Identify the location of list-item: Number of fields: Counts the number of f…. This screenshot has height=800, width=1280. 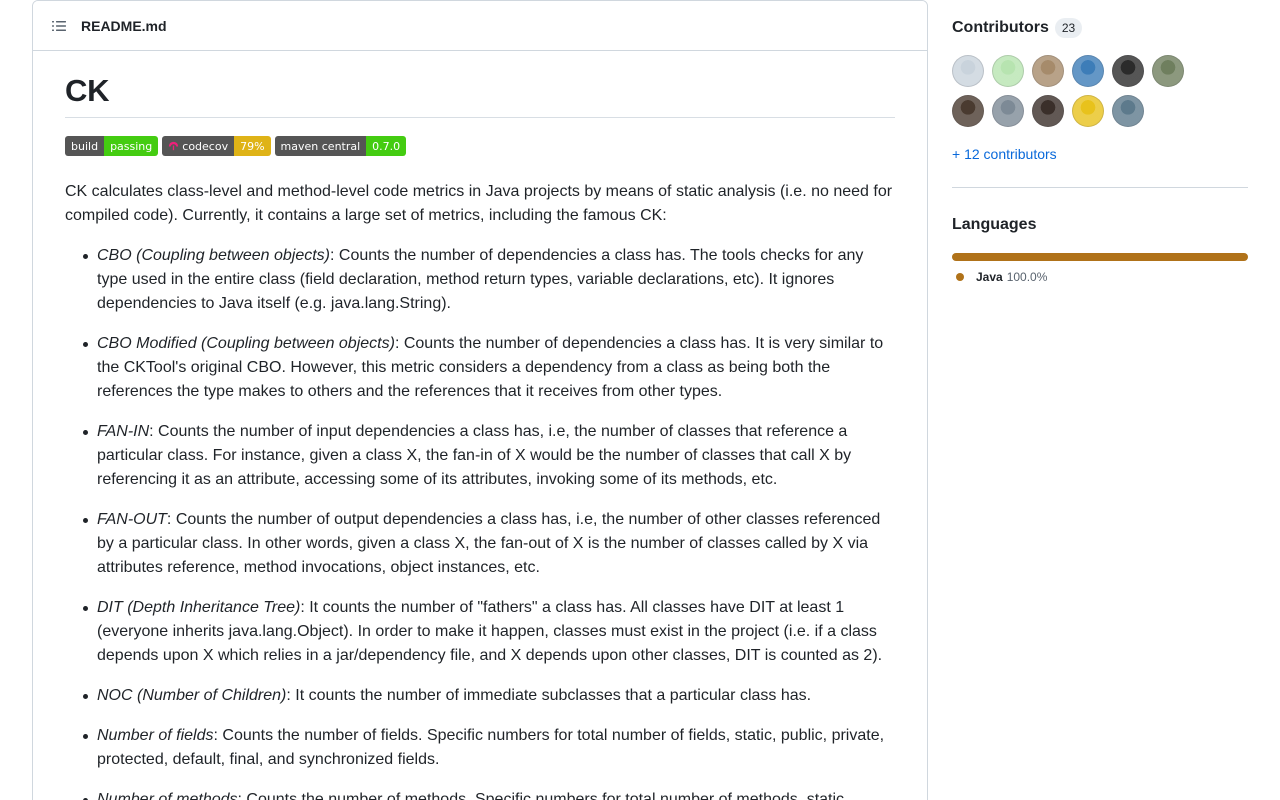
(489, 748).